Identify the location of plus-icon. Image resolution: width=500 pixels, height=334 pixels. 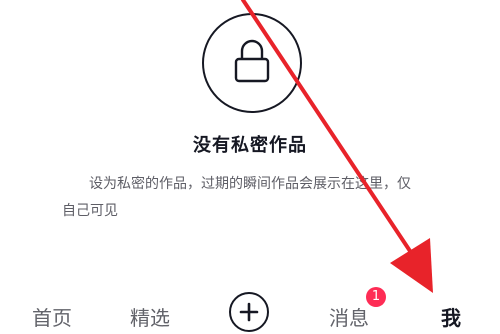
(249, 312).